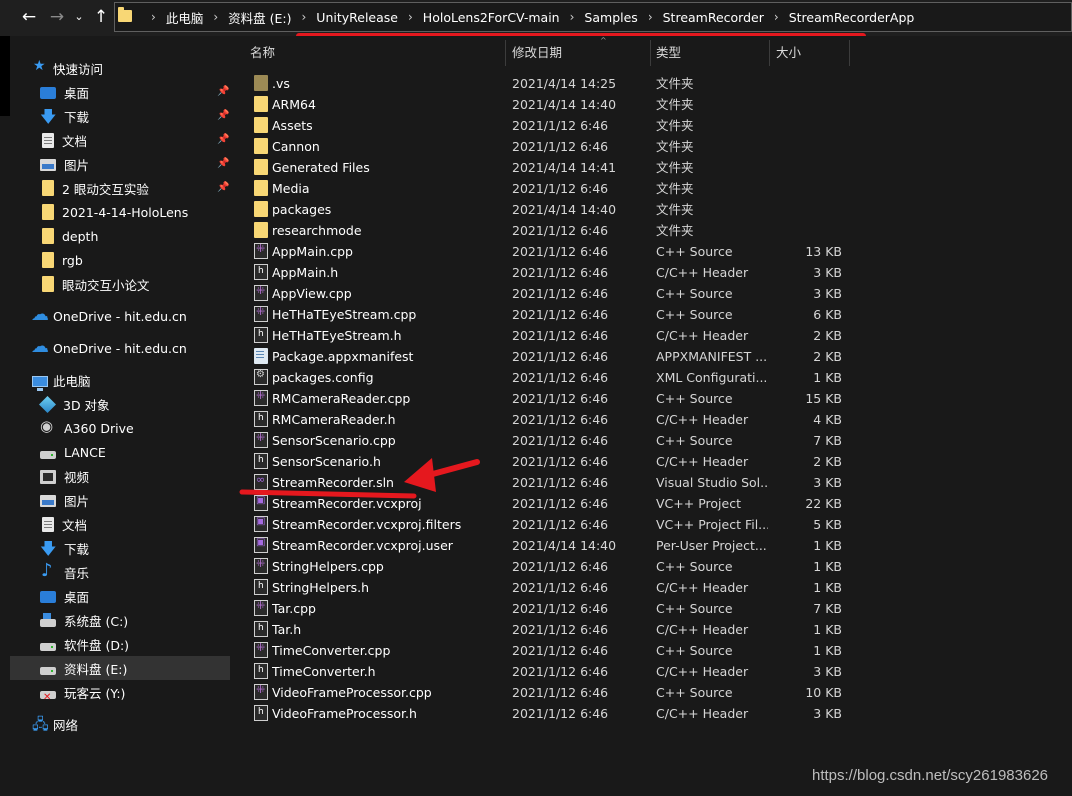 The width and height of the screenshot is (1072, 796). I want to click on sidebar-item-folder: 2021-4-14-HoloLens, so click(114, 212).